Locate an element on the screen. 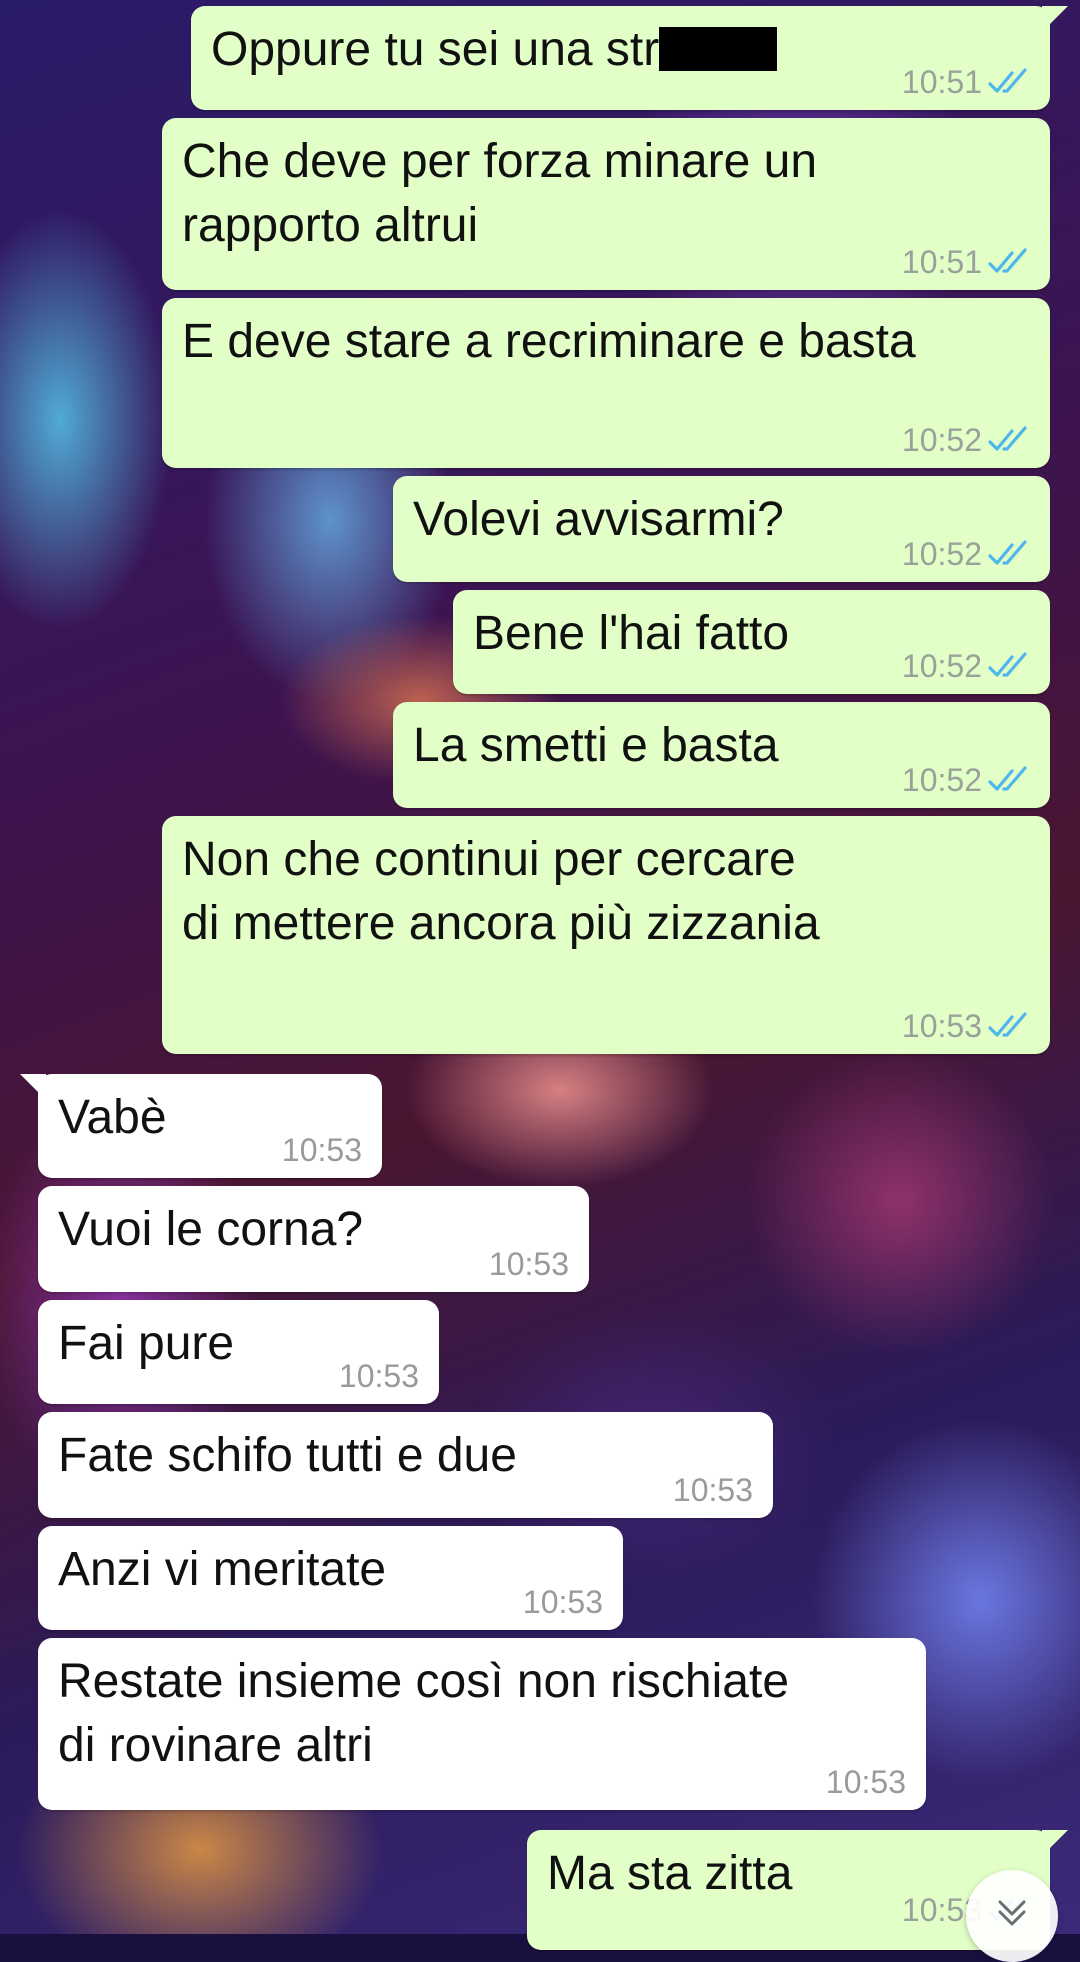 Image resolution: width=1080 pixels, height=1962 pixels. message-text: Oppure tu sei una str is located at coordinates (435, 49).